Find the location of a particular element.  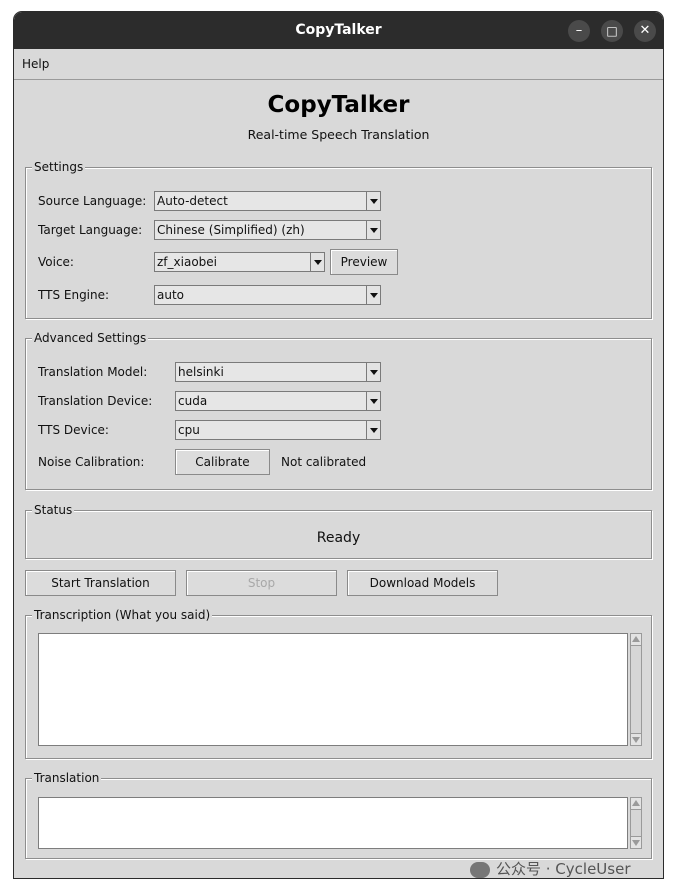

preview-button: Preview is located at coordinates (364, 262).